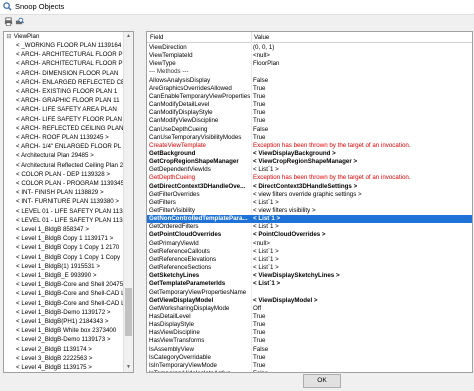  What do you see at coordinates (74, 74) in the screenshot?
I see `tree-item: < ARCH- DIMENSION FLOOR PLAN` at bounding box center [74, 74].